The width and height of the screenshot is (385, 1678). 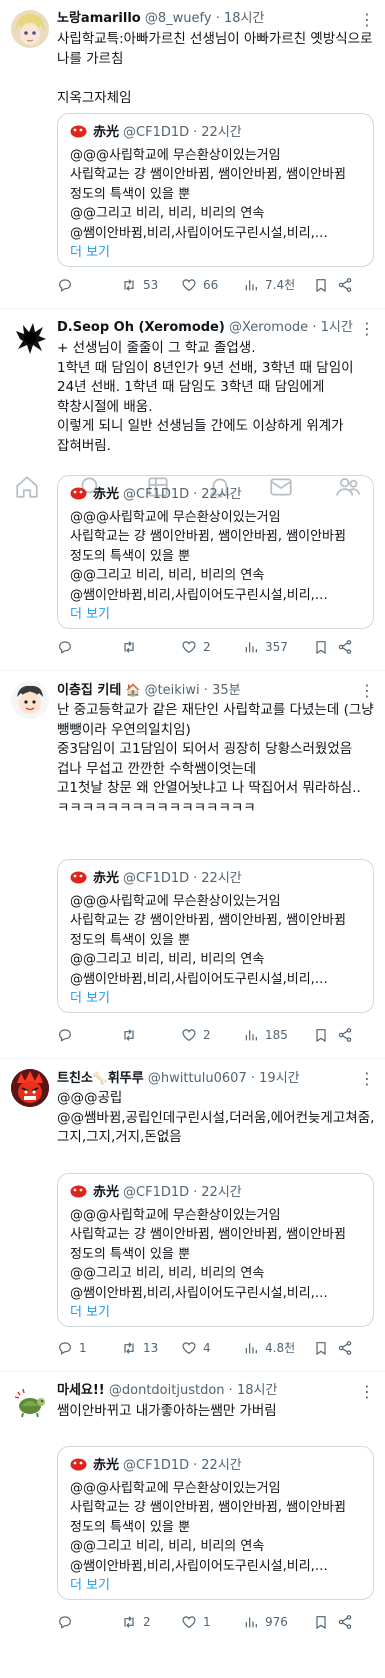 What do you see at coordinates (280, 1348) in the screenshot?
I see `views-count: 4.8천` at bounding box center [280, 1348].